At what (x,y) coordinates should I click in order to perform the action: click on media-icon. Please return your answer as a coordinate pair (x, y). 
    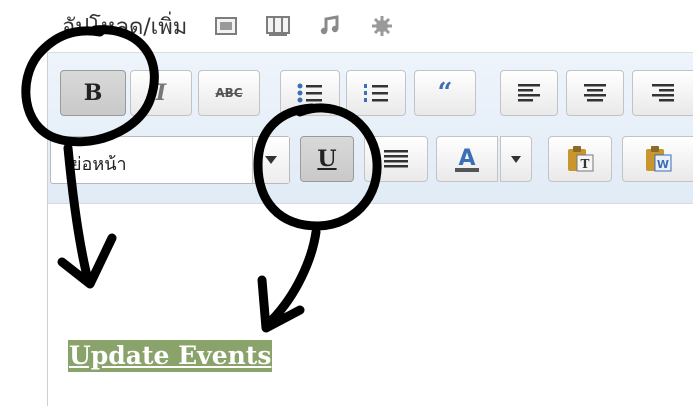
    Looking at the image, I should click on (382, 26).